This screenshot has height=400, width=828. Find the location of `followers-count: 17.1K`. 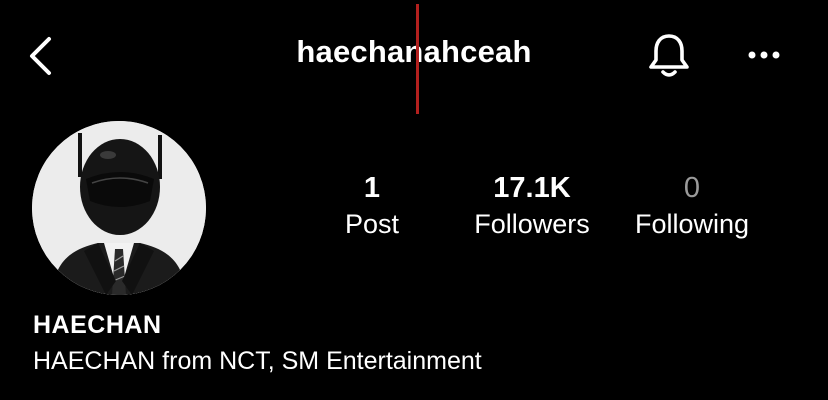

followers-count: 17.1K is located at coordinates (532, 188).